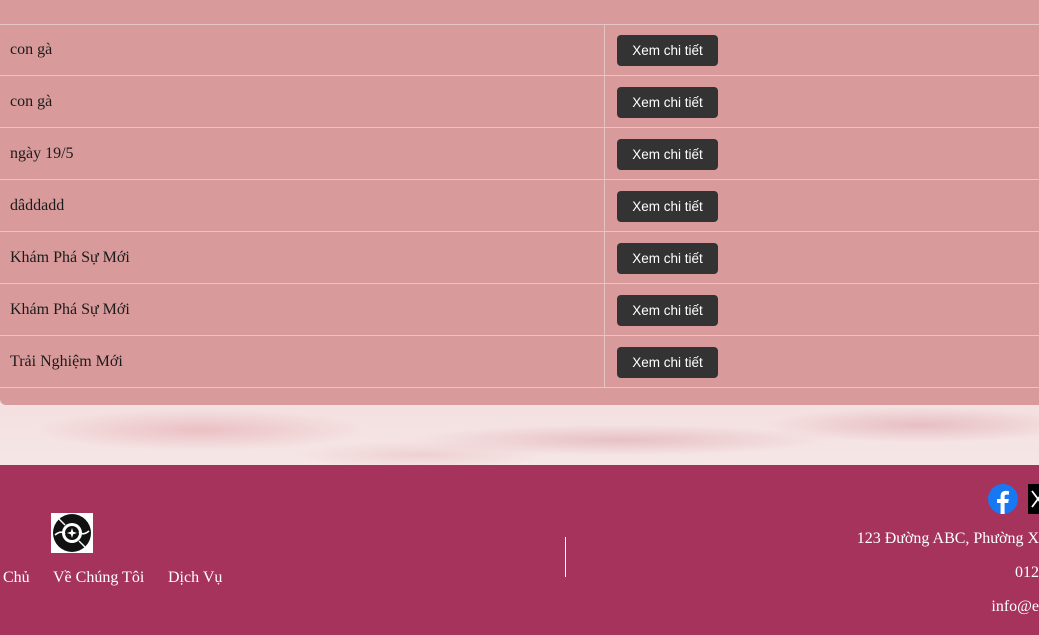 The image size is (1039, 635). I want to click on contact-phone: 012, so click(1027, 572).